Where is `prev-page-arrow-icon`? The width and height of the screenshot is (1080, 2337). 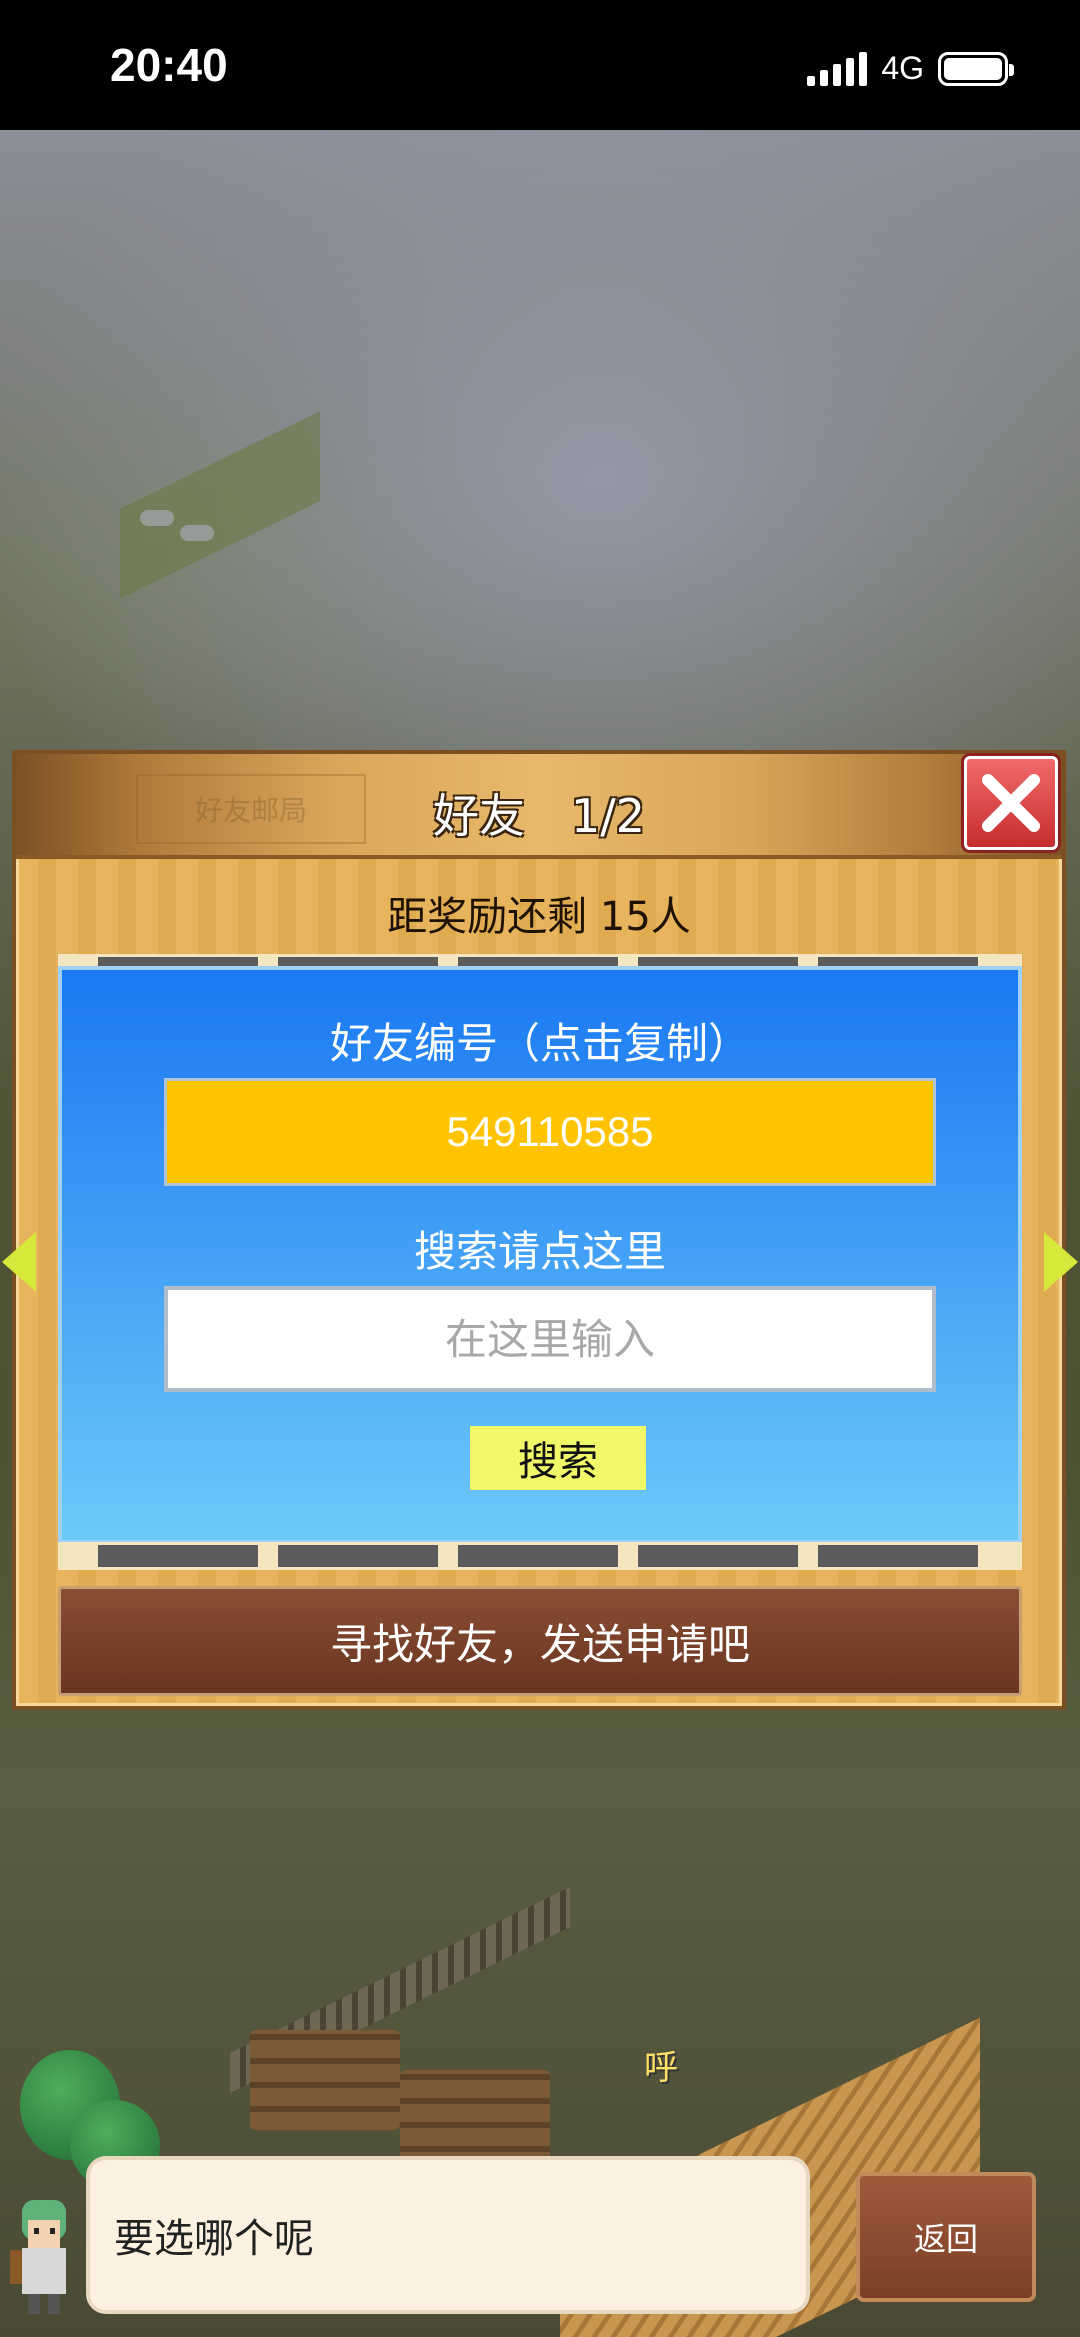 prev-page-arrow-icon is located at coordinates (19, 1262).